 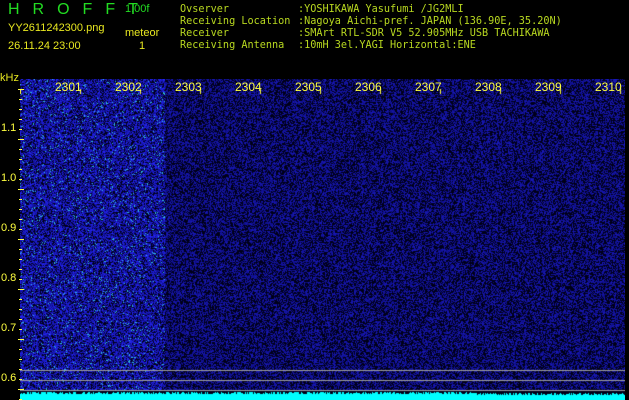 I want to click on x-label: 2303, so click(x=188, y=87).